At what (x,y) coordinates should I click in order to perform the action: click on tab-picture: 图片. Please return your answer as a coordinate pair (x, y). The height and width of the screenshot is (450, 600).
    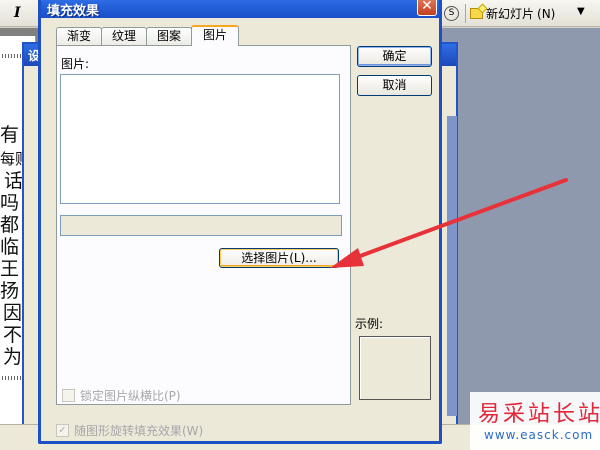
    Looking at the image, I should click on (215, 35).